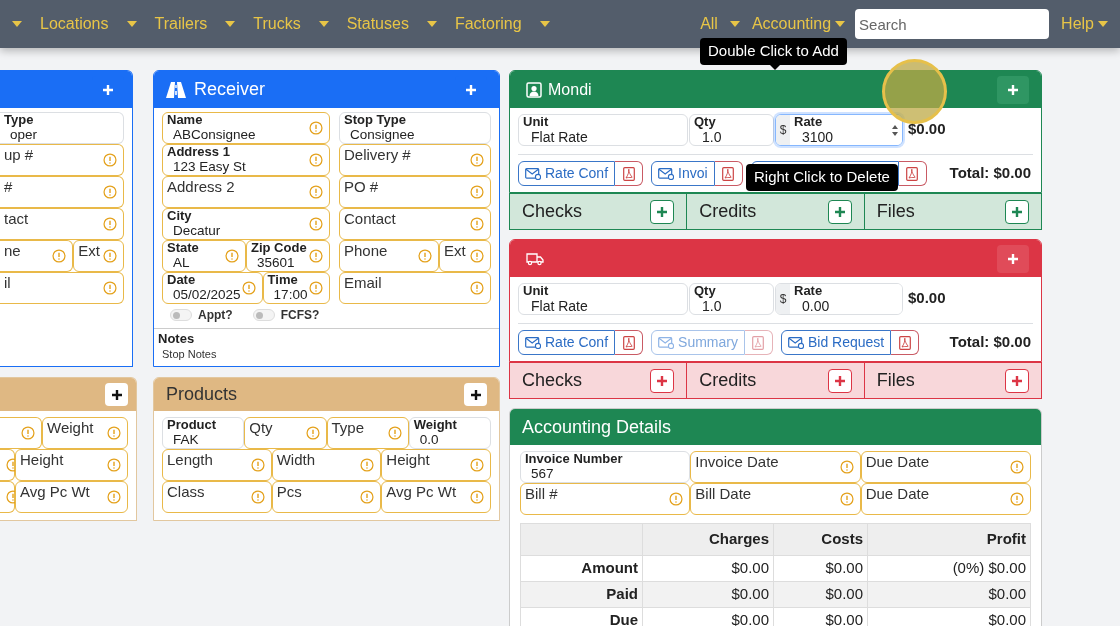 Image resolution: width=1120 pixels, height=626 pixels. Describe the element at coordinates (180, 216) in the screenshot. I see `field-label: City` at that location.